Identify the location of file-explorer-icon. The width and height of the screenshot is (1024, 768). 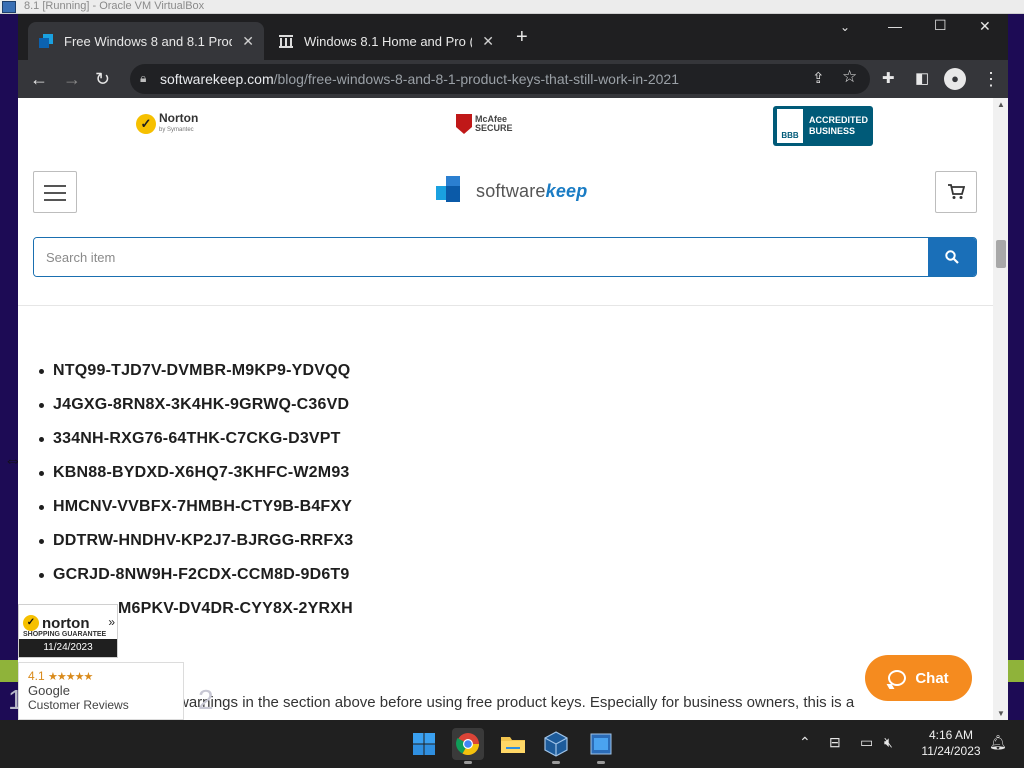
(513, 745).